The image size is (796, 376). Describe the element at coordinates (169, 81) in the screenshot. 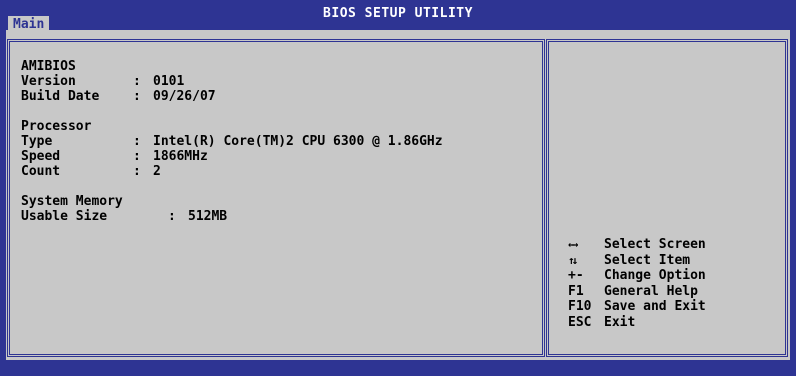

I see `version-value: 0101` at that location.